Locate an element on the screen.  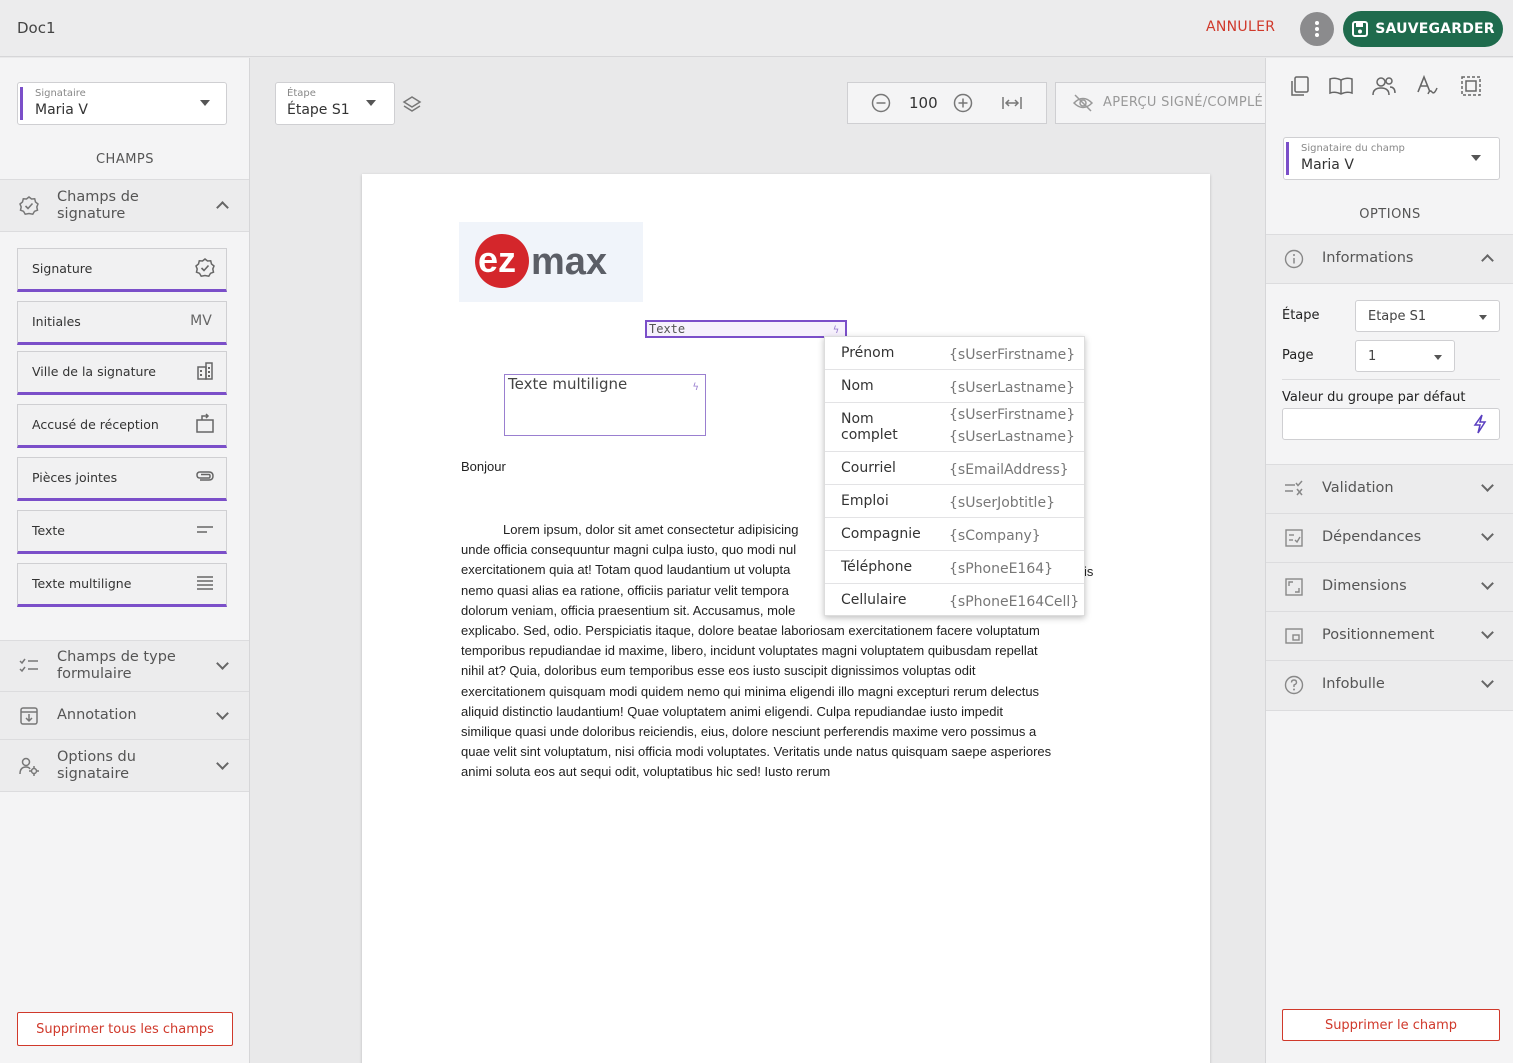
more-options-button is located at coordinates (1317, 29).